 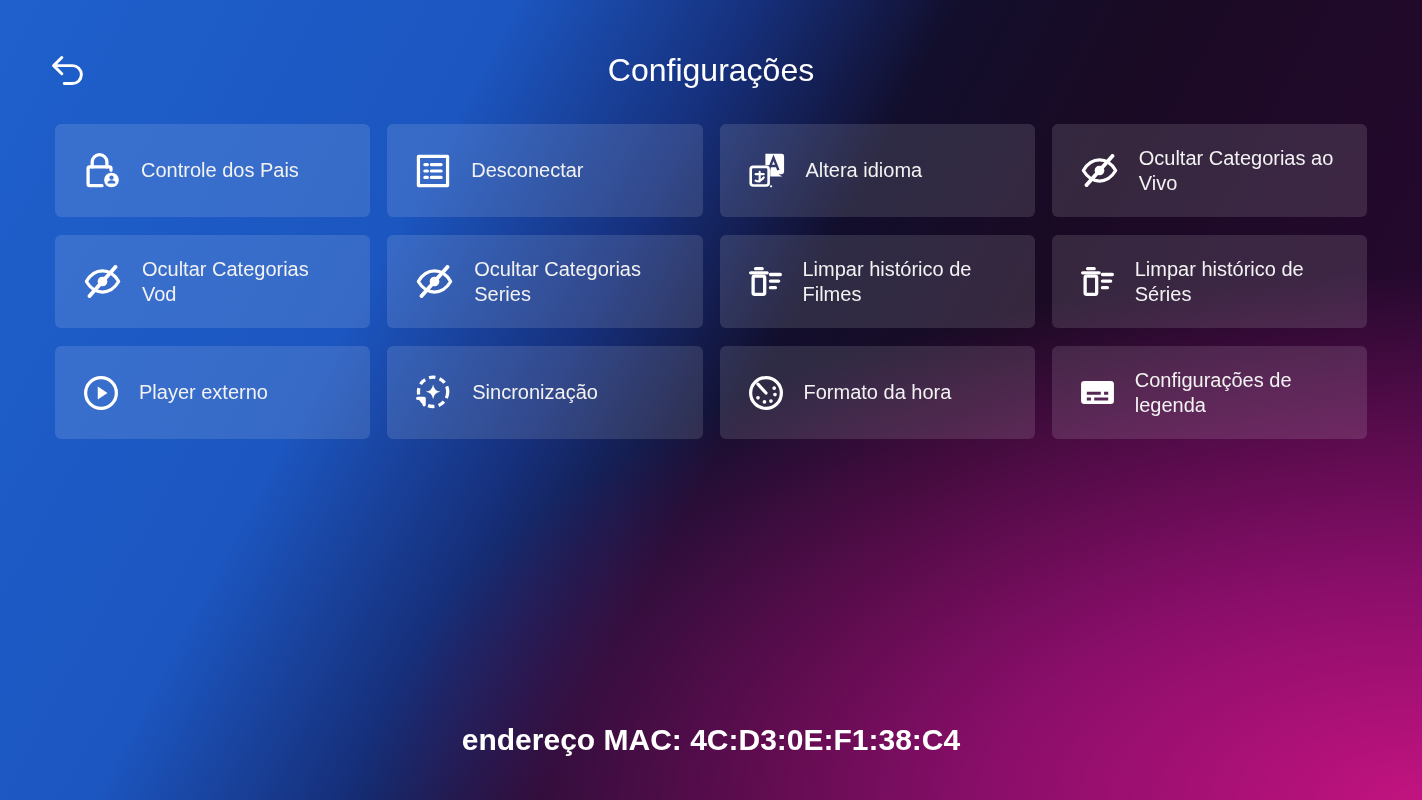 What do you see at coordinates (1097, 392) in the screenshot?
I see `subtitles-icon` at bounding box center [1097, 392].